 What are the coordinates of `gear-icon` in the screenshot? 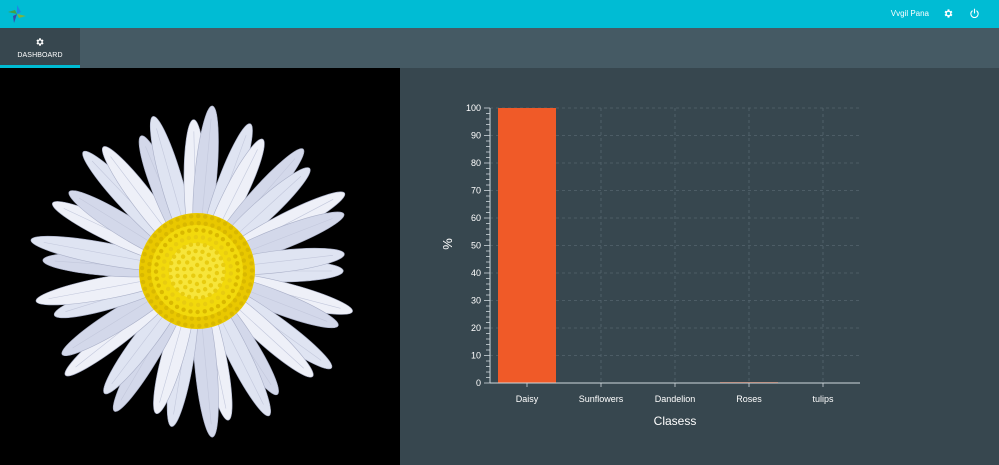 It's located at (948, 13).